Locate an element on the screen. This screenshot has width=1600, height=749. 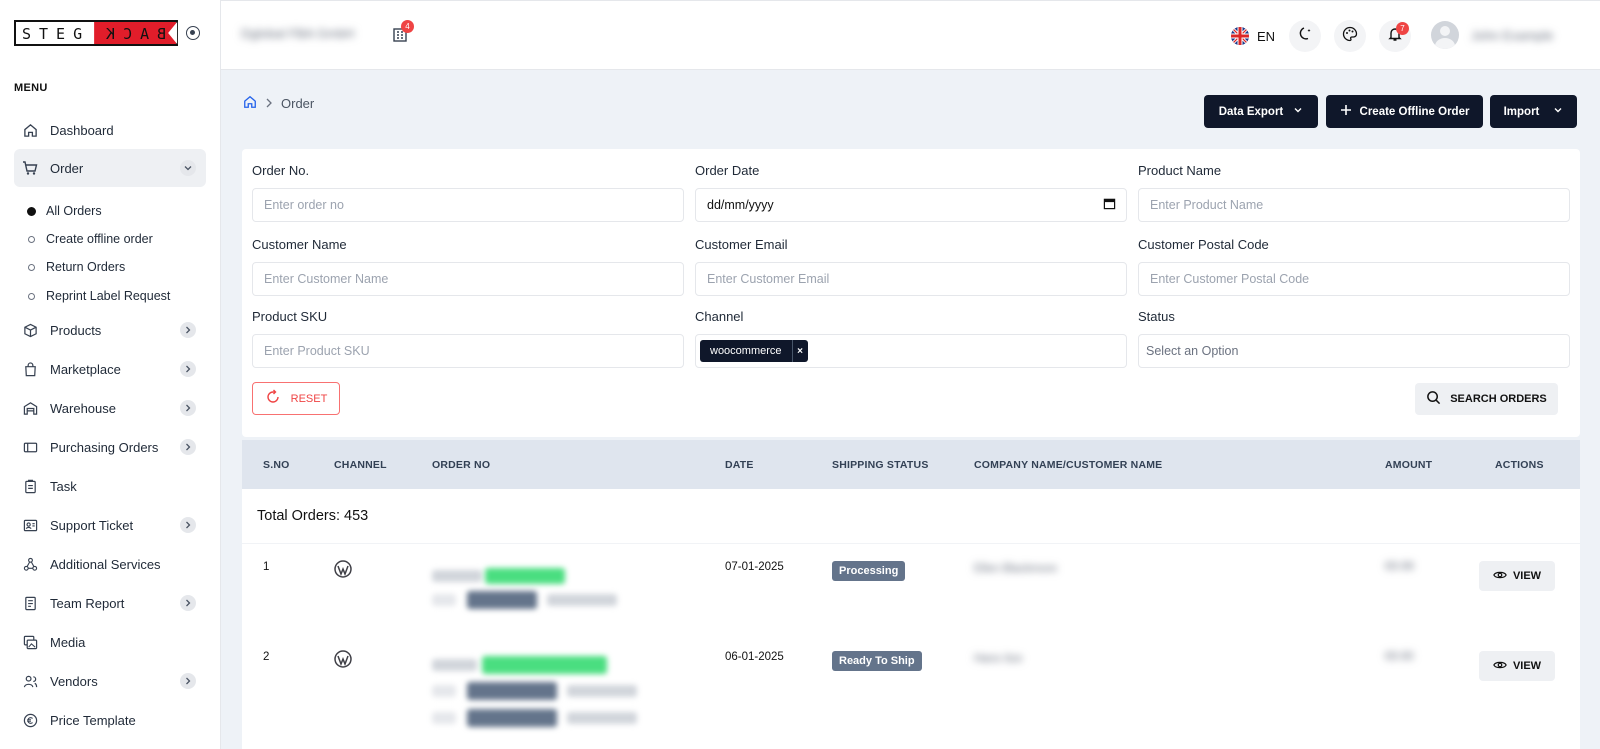
column-header-customer: COMPANY NAME/CUSTOMER NAME is located at coordinates (1068, 465).